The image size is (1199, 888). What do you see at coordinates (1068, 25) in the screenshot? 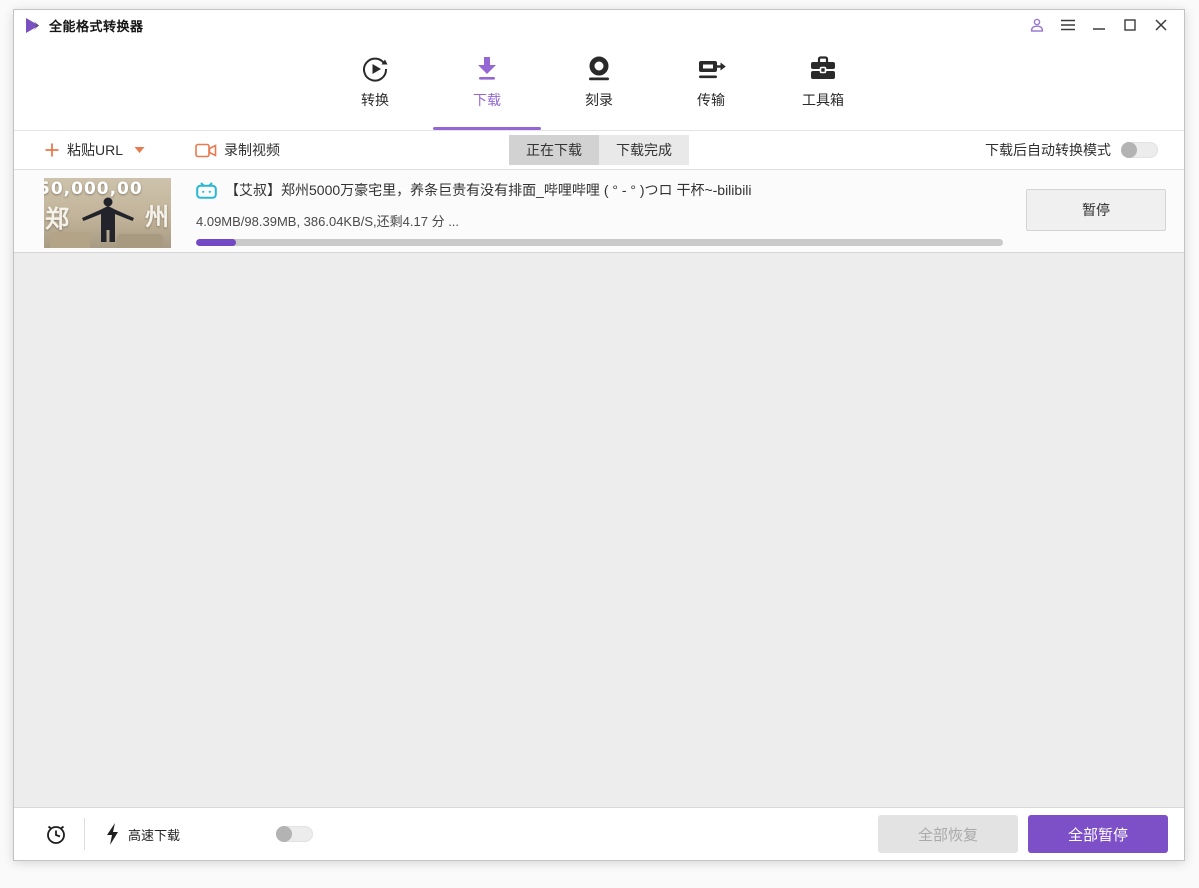
I see `menu-icon` at bounding box center [1068, 25].